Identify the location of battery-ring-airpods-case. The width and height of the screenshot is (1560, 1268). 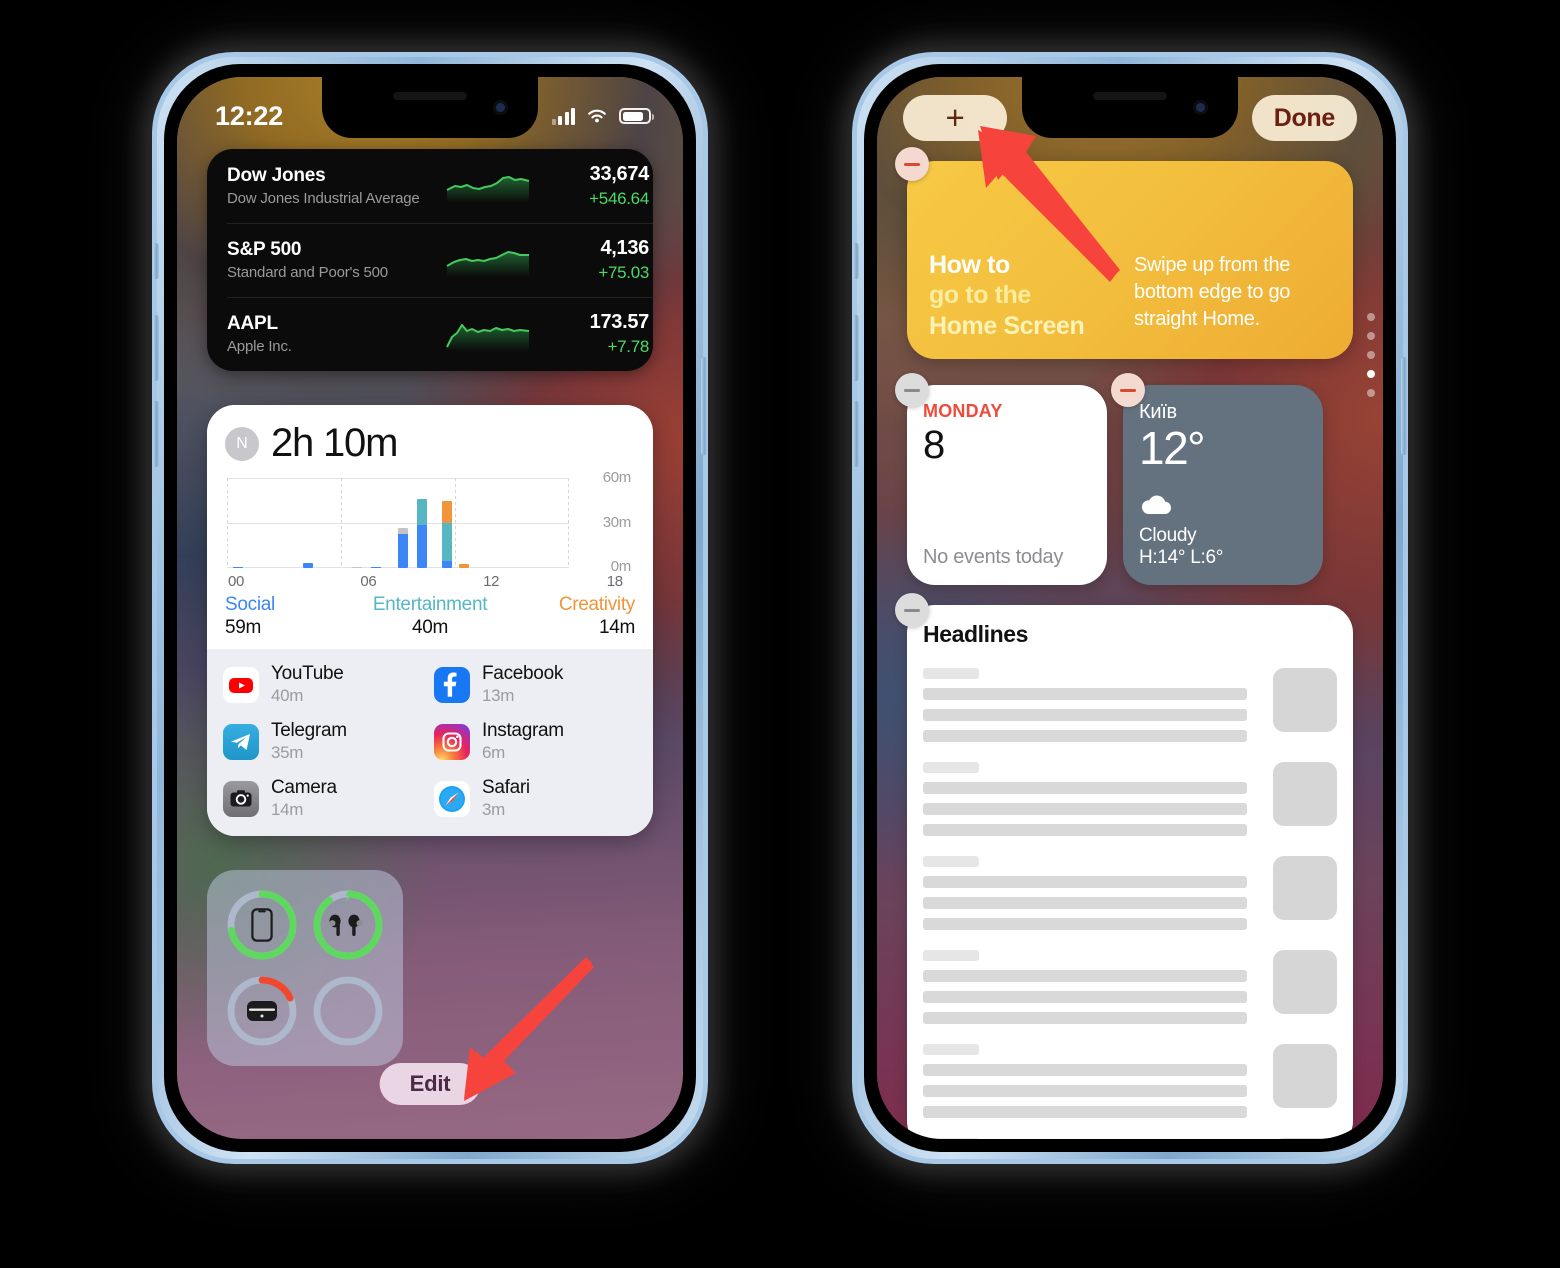
(262, 1011).